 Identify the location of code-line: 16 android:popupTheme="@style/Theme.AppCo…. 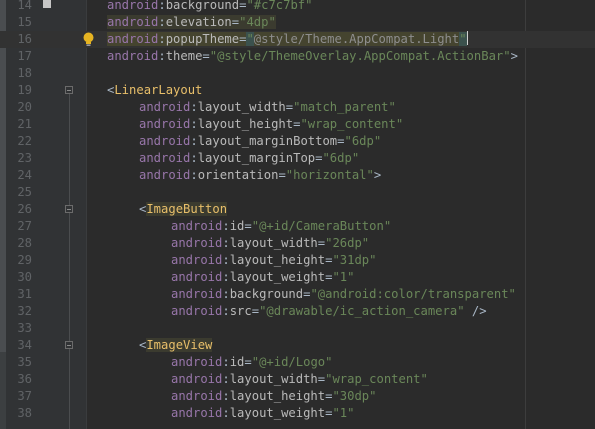
(297, 39).